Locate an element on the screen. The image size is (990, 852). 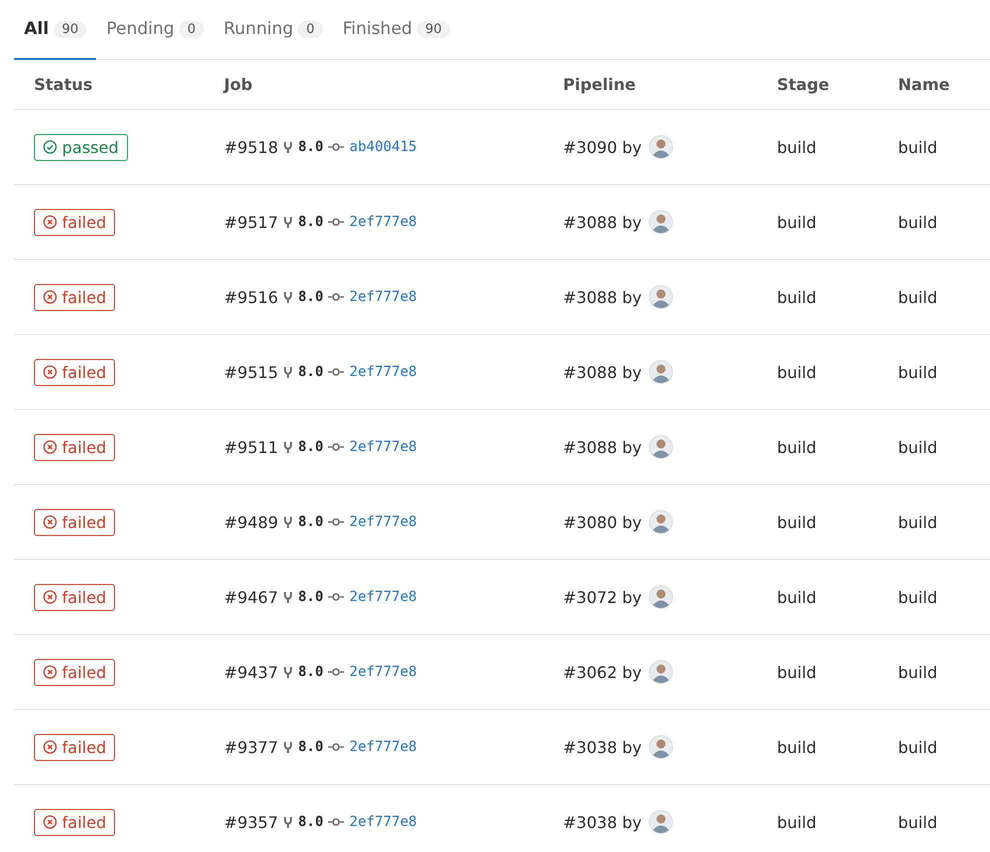
filter-tab: All 90 is located at coordinates (55, 30).